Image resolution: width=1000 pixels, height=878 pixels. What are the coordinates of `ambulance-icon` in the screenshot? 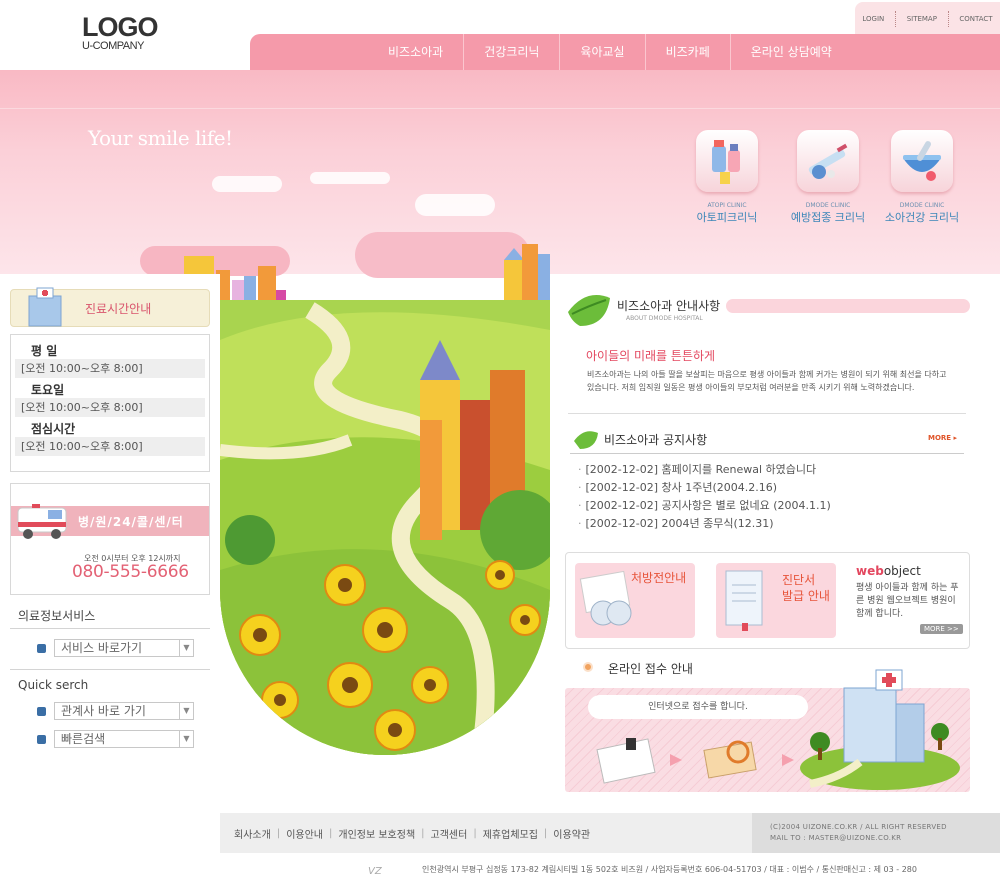 It's located at (42, 521).